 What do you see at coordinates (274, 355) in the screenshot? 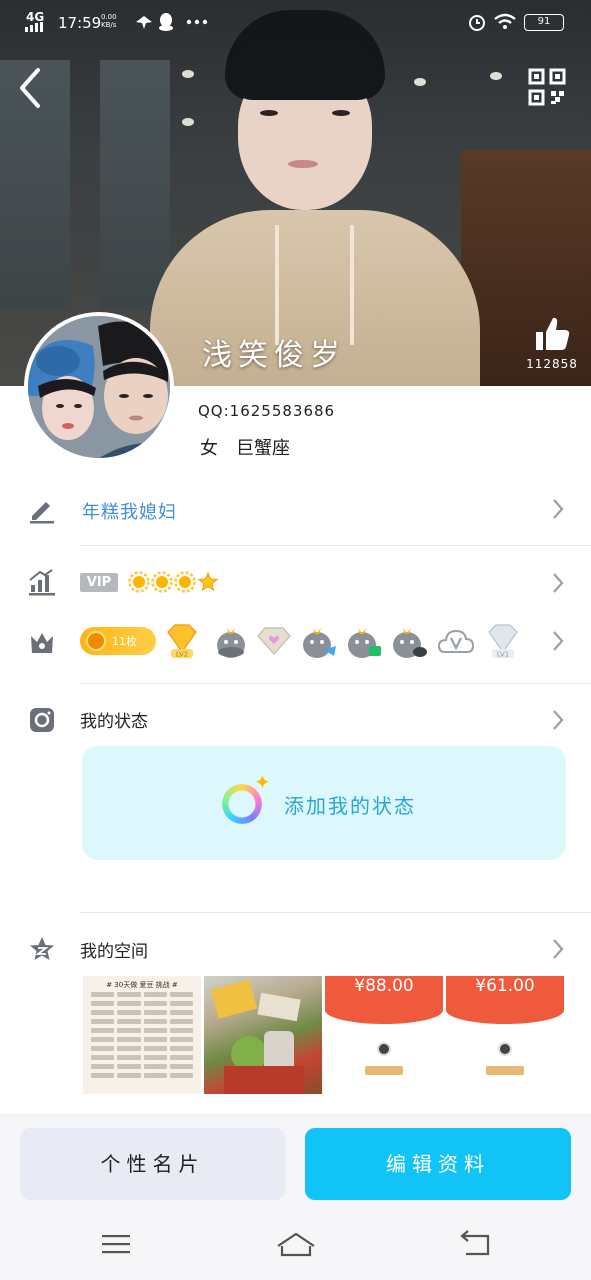
I see `nickname: 浅笑俊岁` at bounding box center [274, 355].